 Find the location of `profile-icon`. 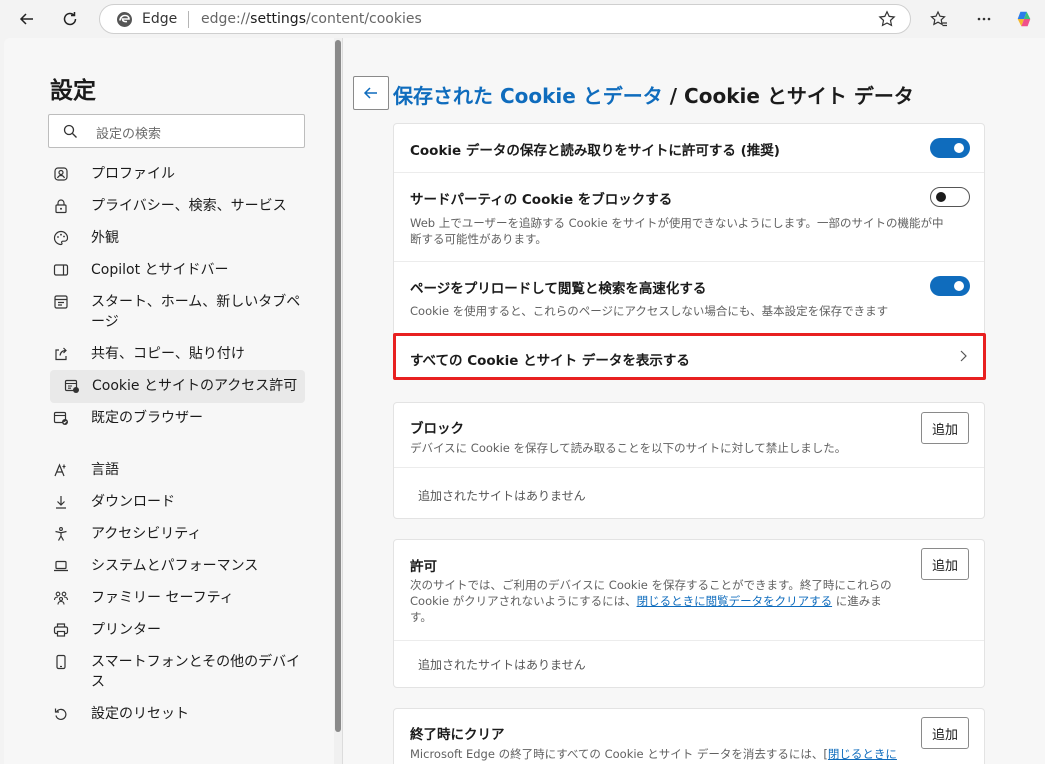

profile-icon is located at coordinates (61, 174).